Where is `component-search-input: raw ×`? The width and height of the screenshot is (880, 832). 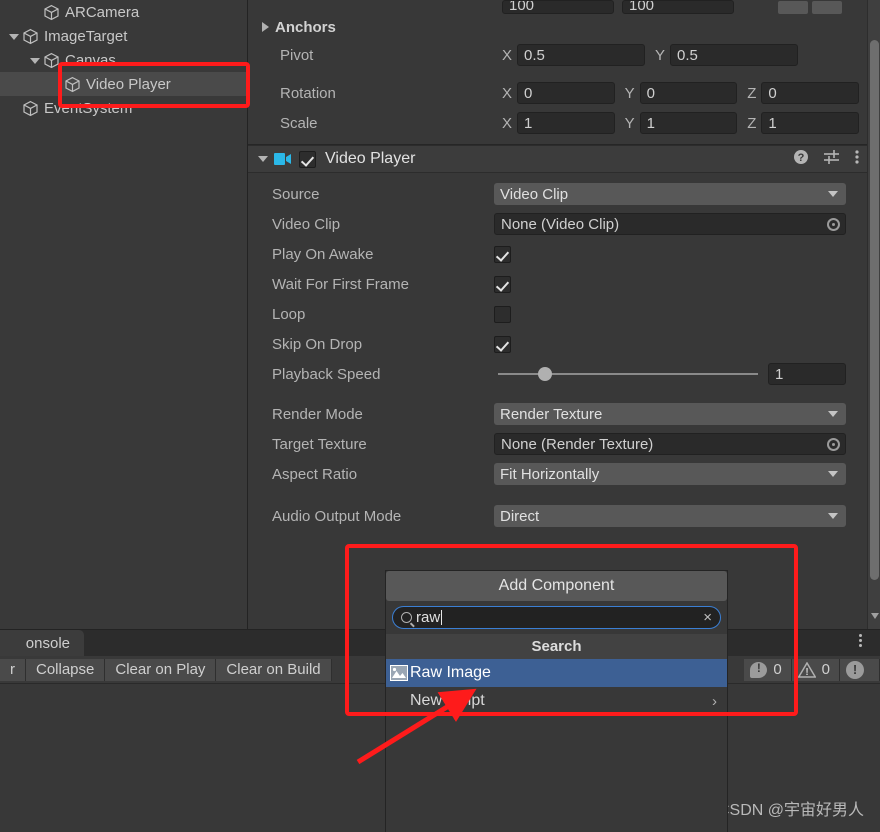 component-search-input: raw × is located at coordinates (556, 617).